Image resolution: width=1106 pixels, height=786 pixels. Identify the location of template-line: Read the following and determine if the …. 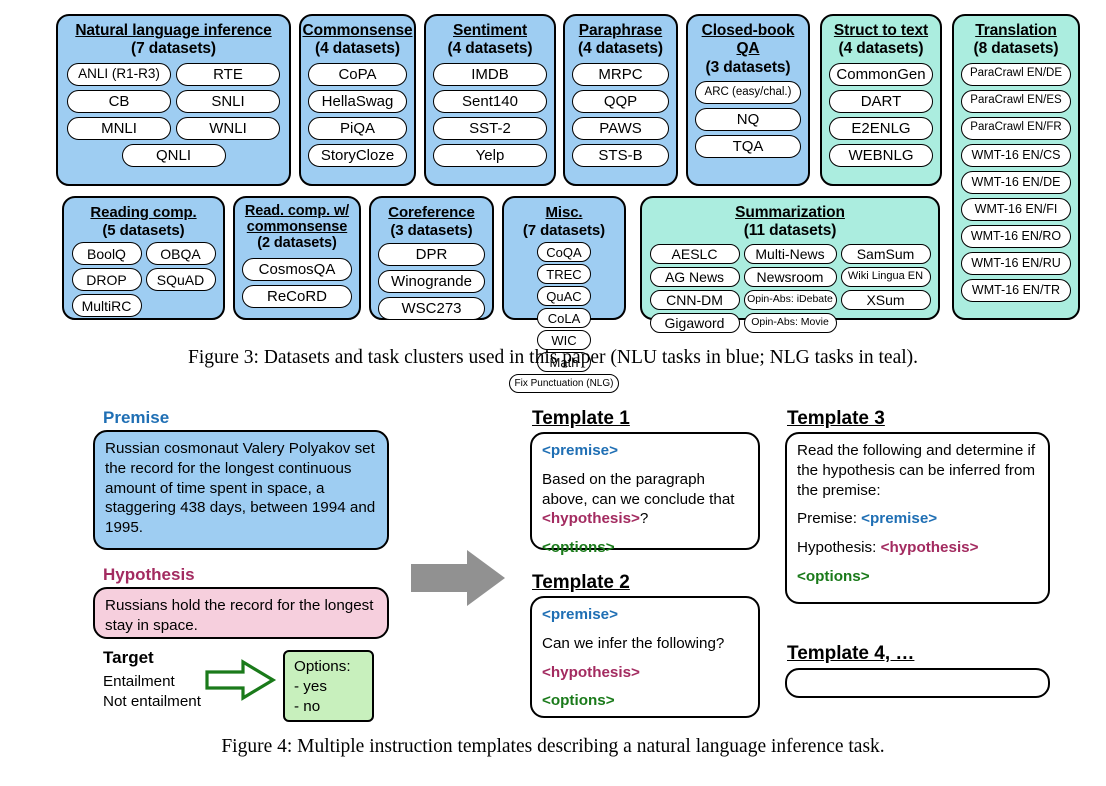
(917, 470).